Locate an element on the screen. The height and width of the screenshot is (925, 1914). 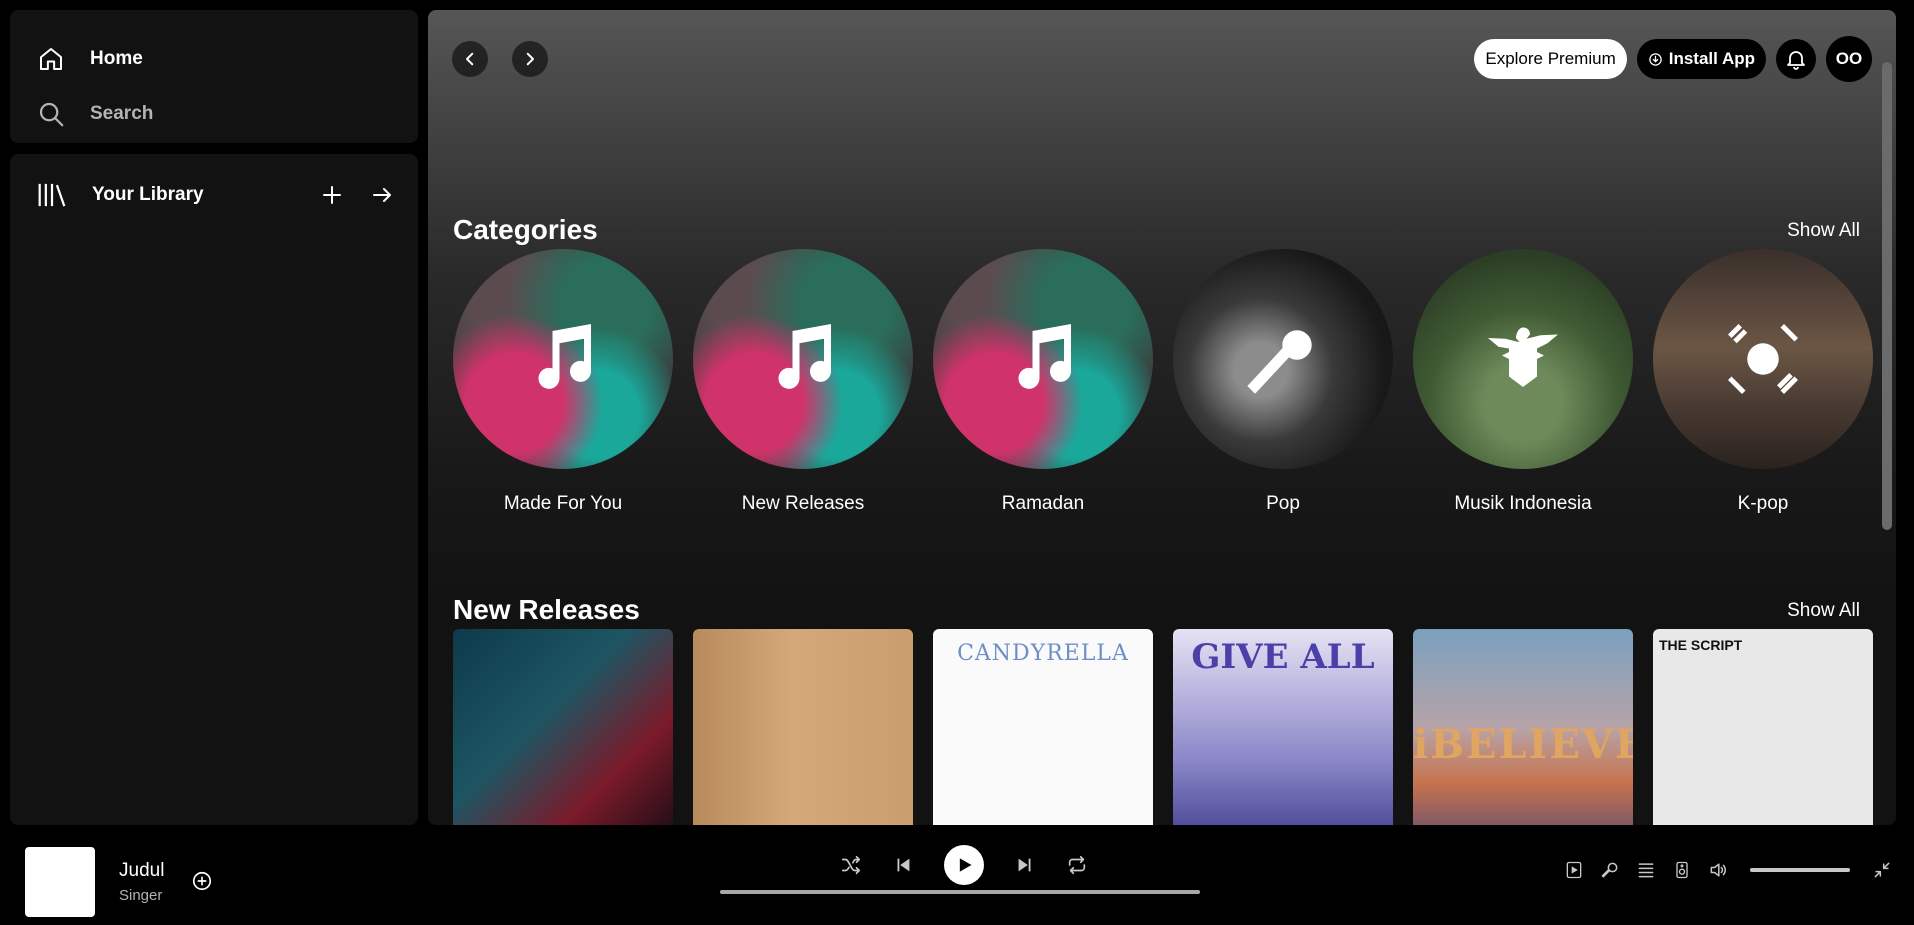
category-label: New Releases is located at coordinates (803, 503).